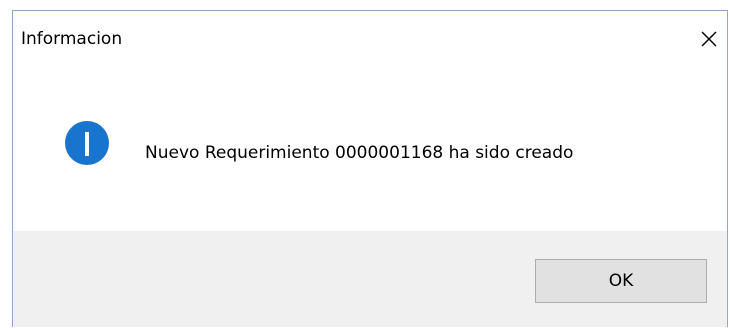 This screenshot has height=329, width=730. I want to click on close-icon, so click(709, 39).